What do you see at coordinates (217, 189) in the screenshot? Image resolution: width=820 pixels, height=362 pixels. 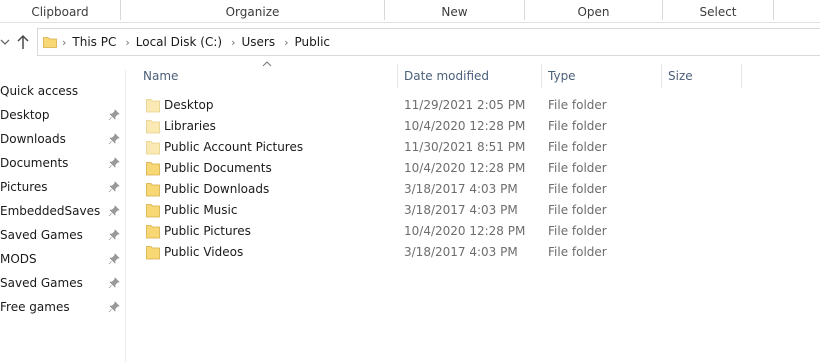 I see `file-name: Public Downloads` at bounding box center [217, 189].